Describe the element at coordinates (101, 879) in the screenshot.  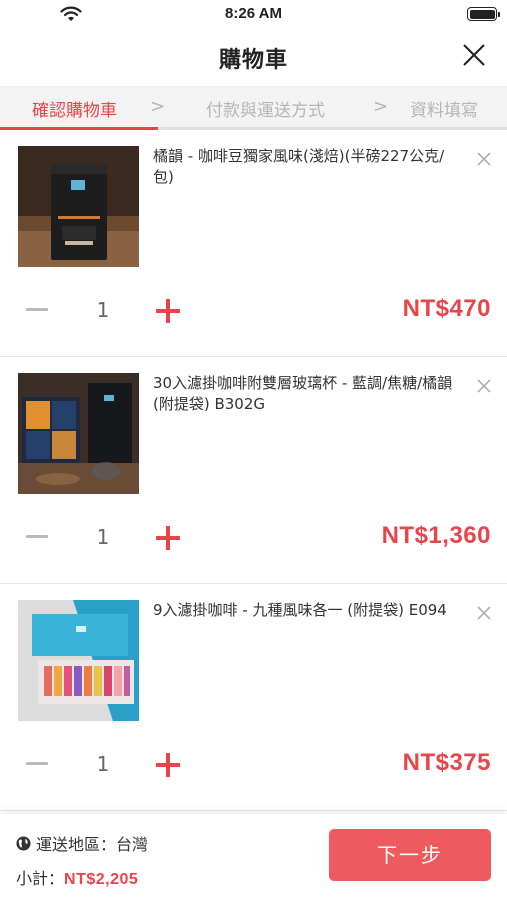
I see `subtotal-amount: NT$2,205` at that location.